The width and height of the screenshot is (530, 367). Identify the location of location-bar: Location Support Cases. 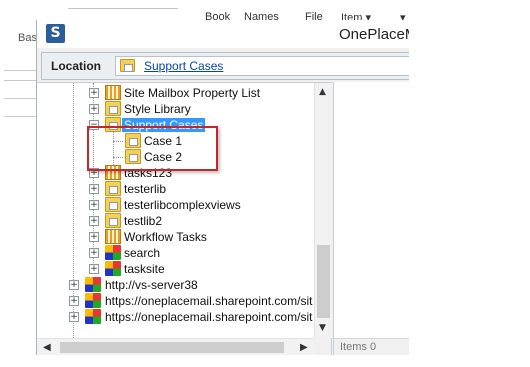
(225, 66).